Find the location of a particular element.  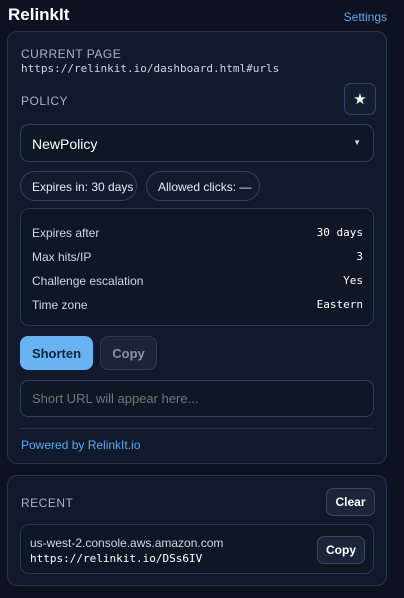

detail-value: Eastern is located at coordinates (339, 304).